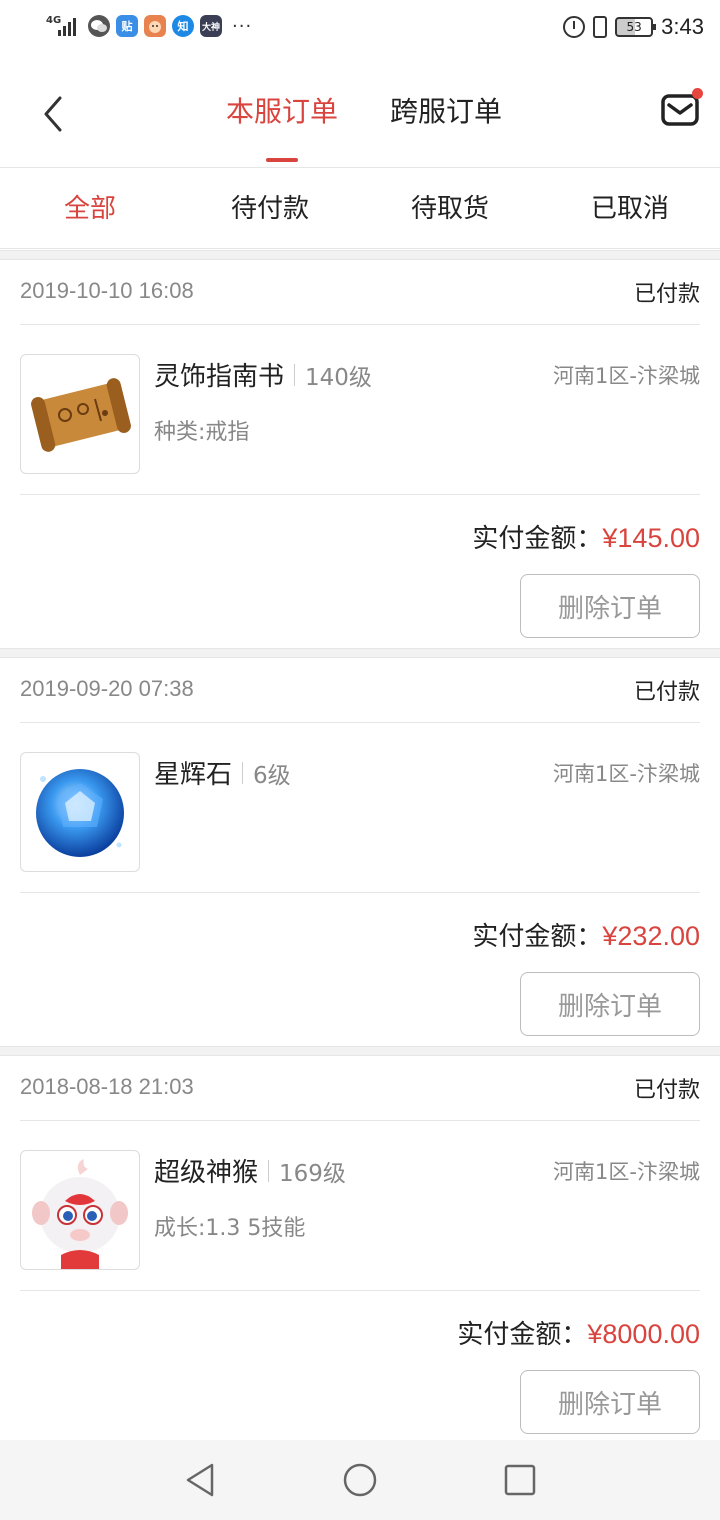  Describe the element at coordinates (651, 538) in the screenshot. I see `paid-amount-value: ¥145.00` at that location.